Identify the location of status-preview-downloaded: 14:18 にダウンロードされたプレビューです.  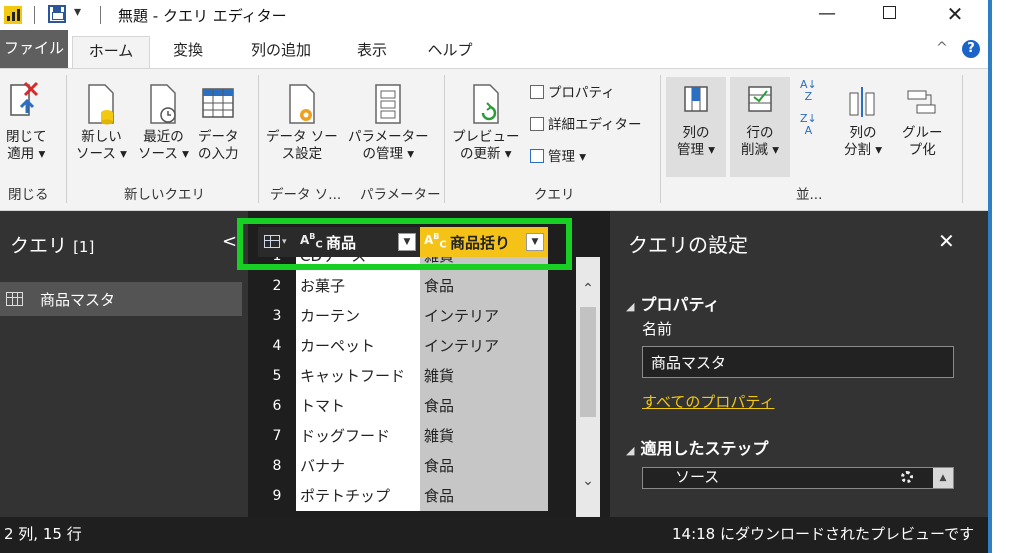
(823, 534).